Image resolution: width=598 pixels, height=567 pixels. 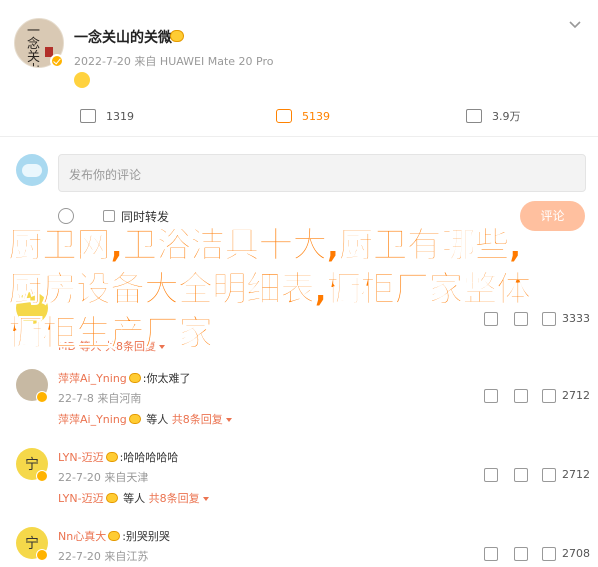 I want to click on repost-stat: 1319, so click(x=107, y=116).